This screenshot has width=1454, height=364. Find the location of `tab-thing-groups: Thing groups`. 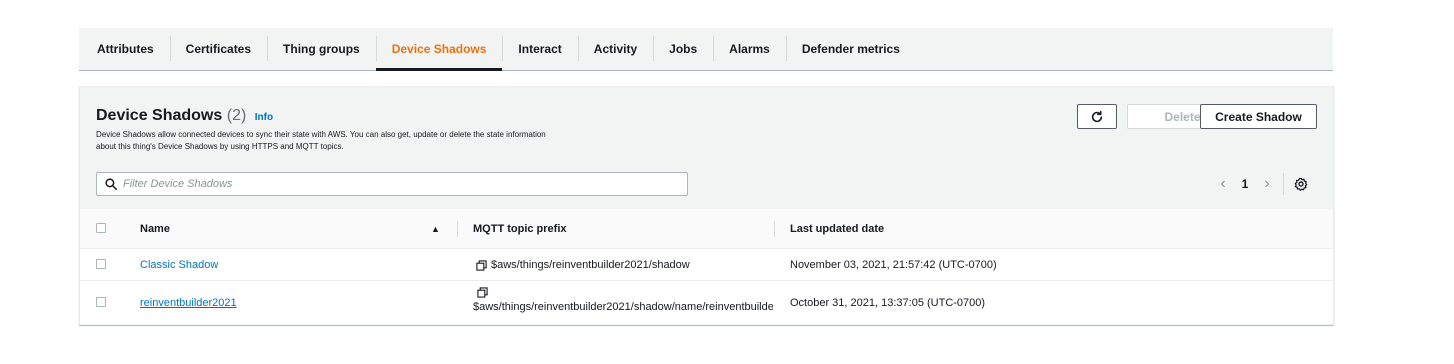

tab-thing-groups: Thing groups is located at coordinates (321, 49).